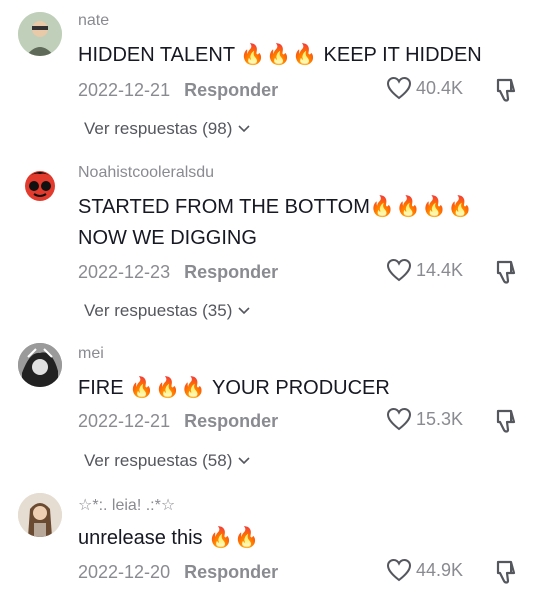  Describe the element at coordinates (91, 354) in the screenshot. I see `comment-username: mei` at that location.